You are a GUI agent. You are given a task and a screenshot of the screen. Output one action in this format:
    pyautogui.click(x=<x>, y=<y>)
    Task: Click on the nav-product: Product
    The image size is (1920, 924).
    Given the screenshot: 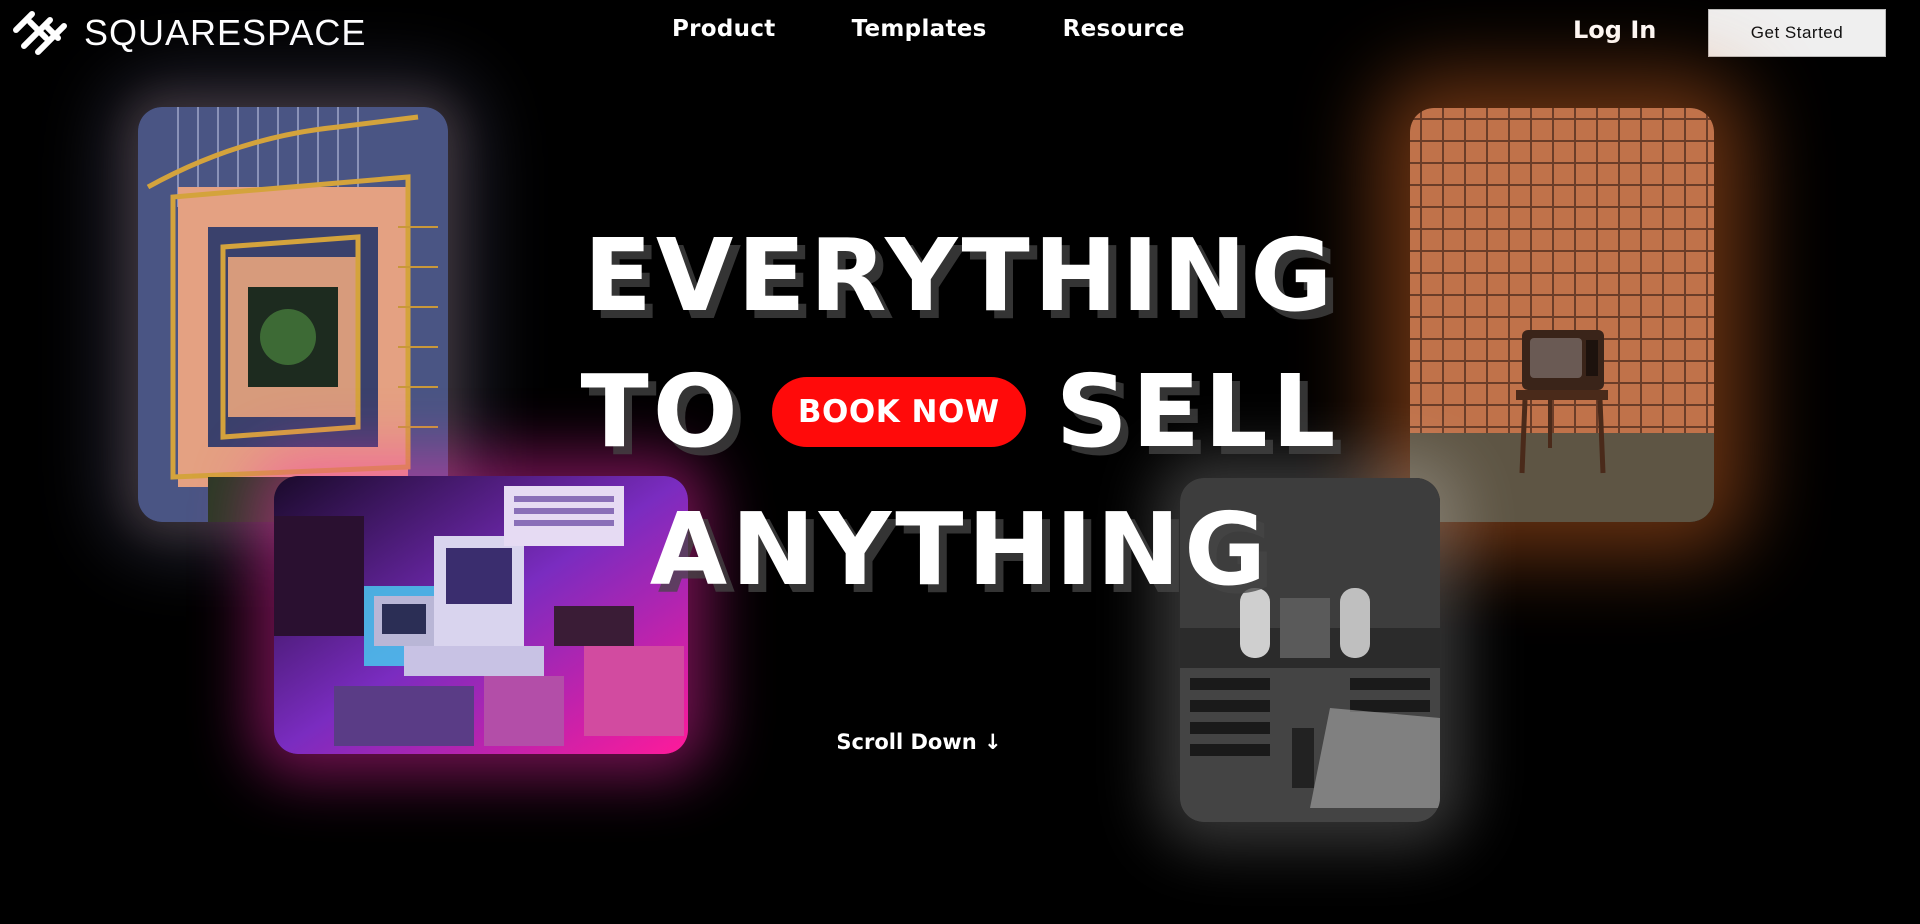 What is the action you would take?
    pyautogui.click(x=724, y=29)
    